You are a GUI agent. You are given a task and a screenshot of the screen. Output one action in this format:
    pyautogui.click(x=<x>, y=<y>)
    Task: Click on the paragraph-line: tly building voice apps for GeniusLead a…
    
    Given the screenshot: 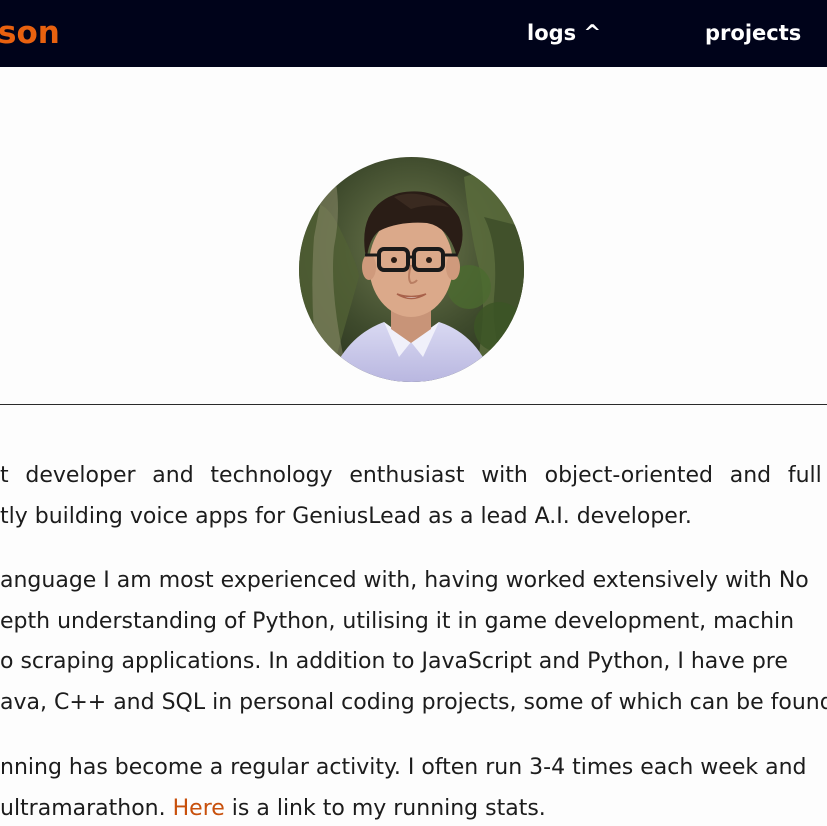 What is the action you would take?
    pyautogui.click(x=346, y=516)
    